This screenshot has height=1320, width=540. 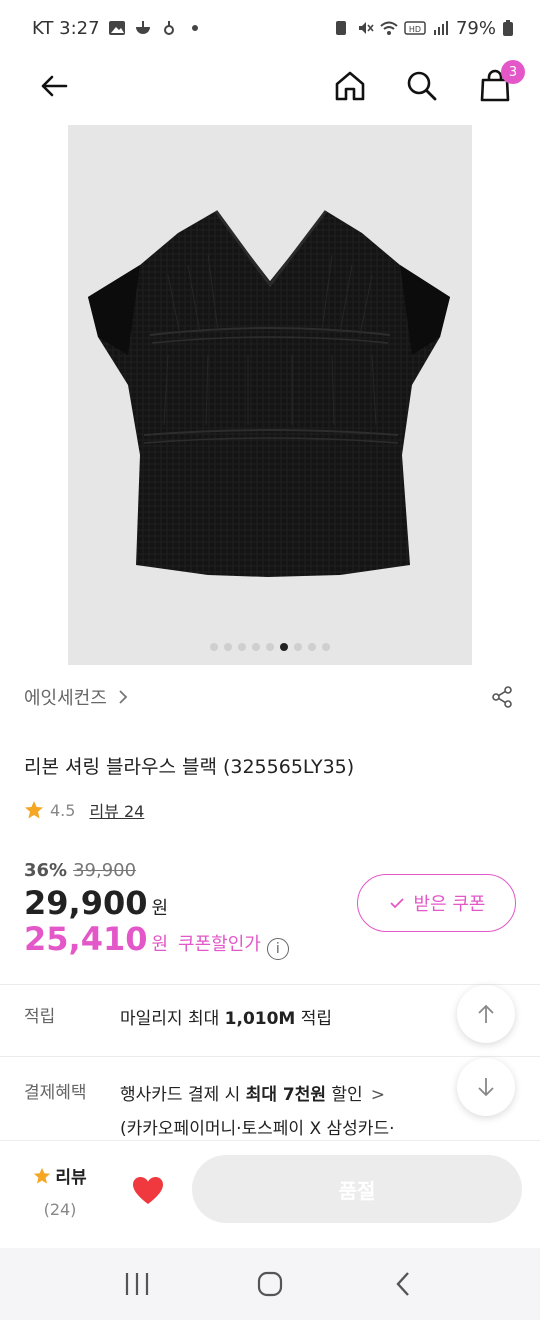 I want to click on home-icon, so click(x=350, y=86).